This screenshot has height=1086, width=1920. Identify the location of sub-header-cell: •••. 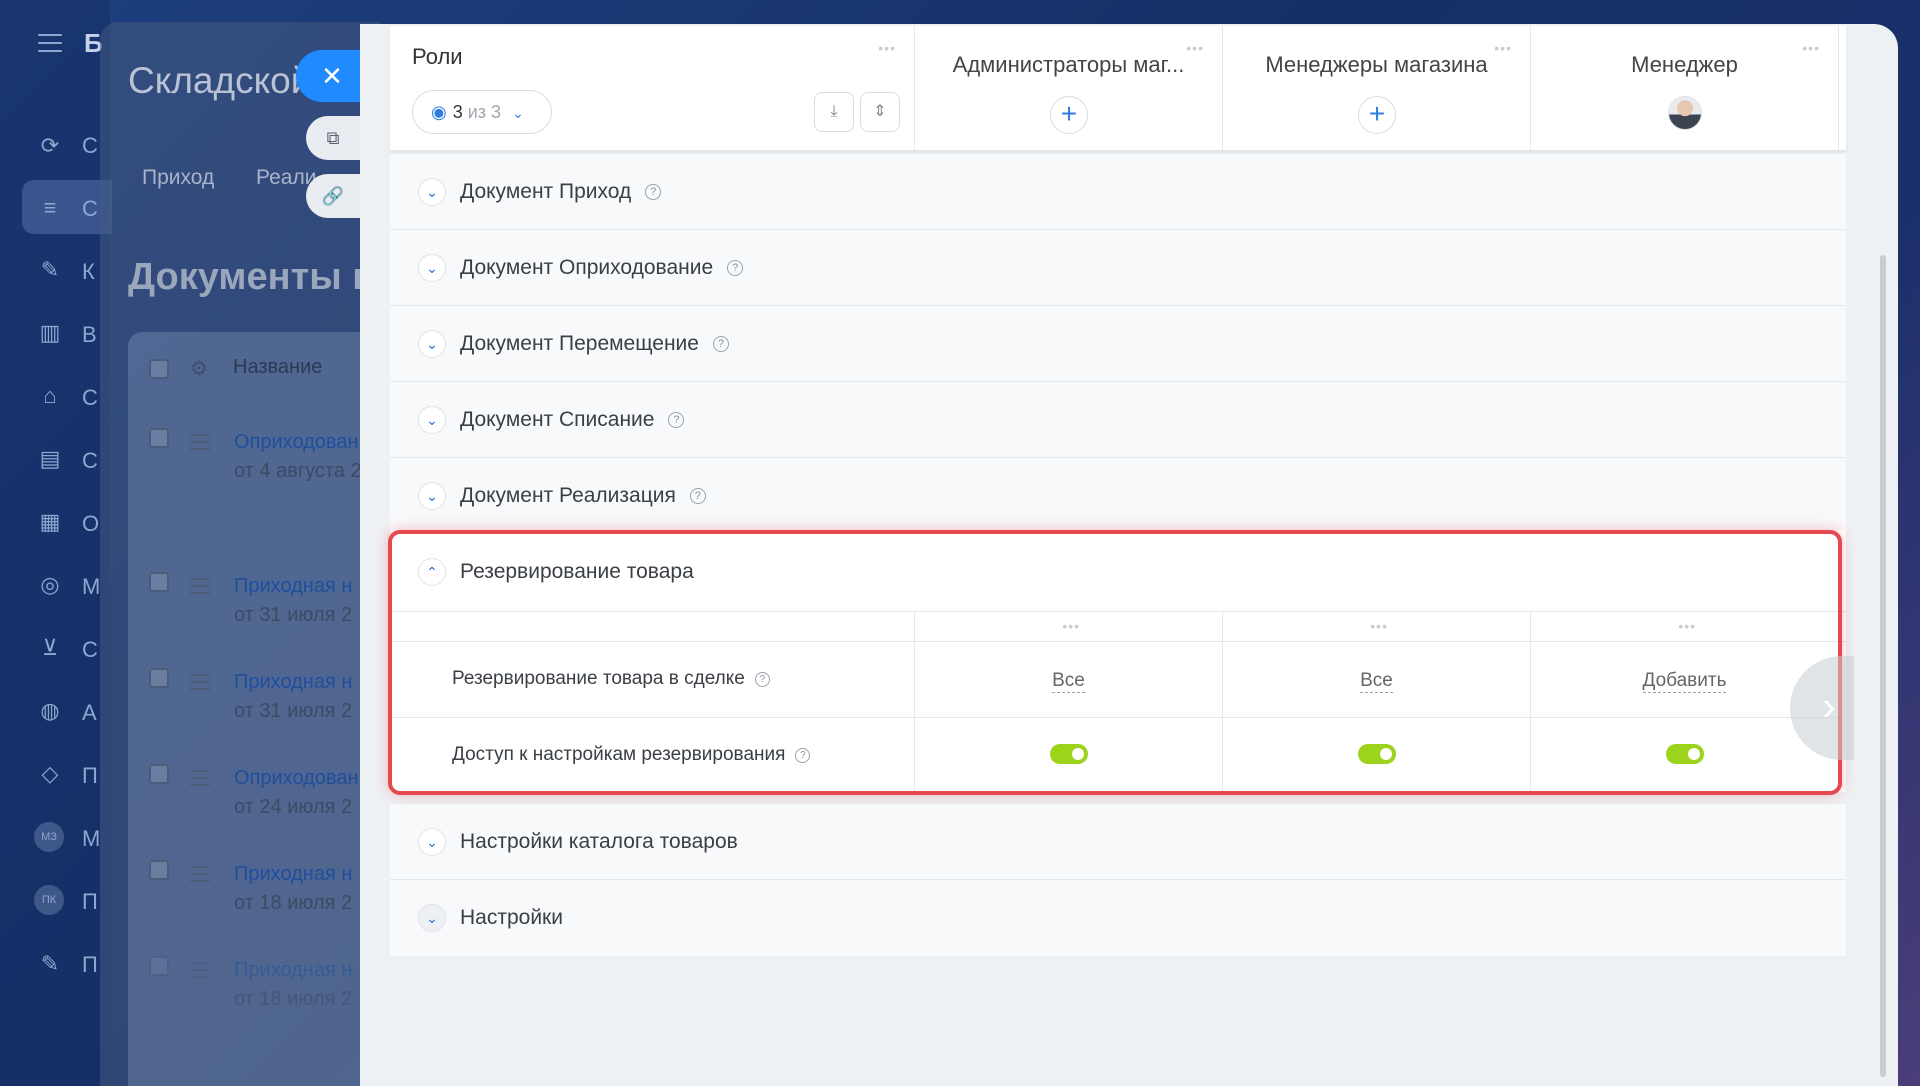
(1069, 626).